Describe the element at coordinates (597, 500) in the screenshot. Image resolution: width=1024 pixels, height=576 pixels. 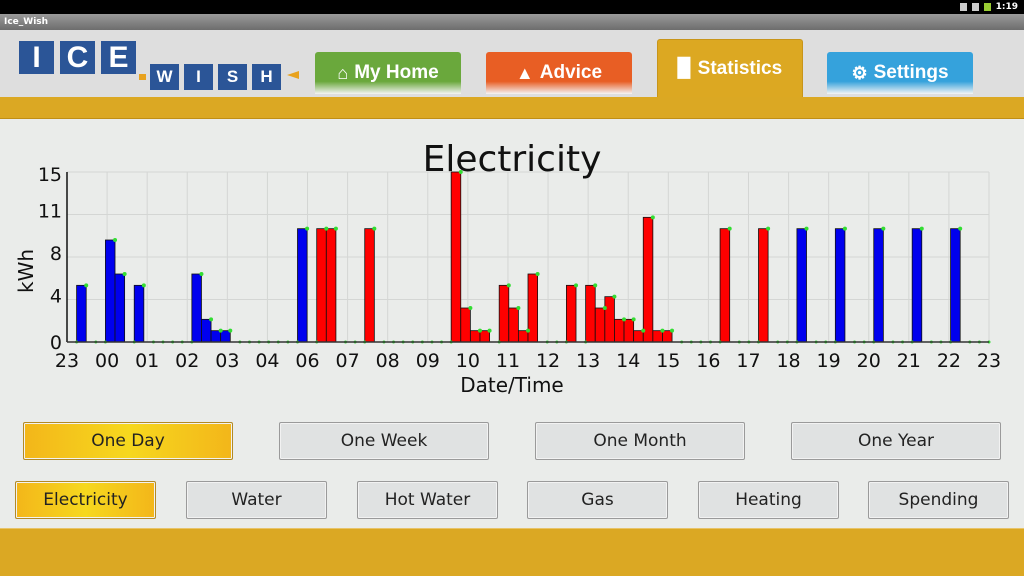
I see `gas-button: Gas` at that location.